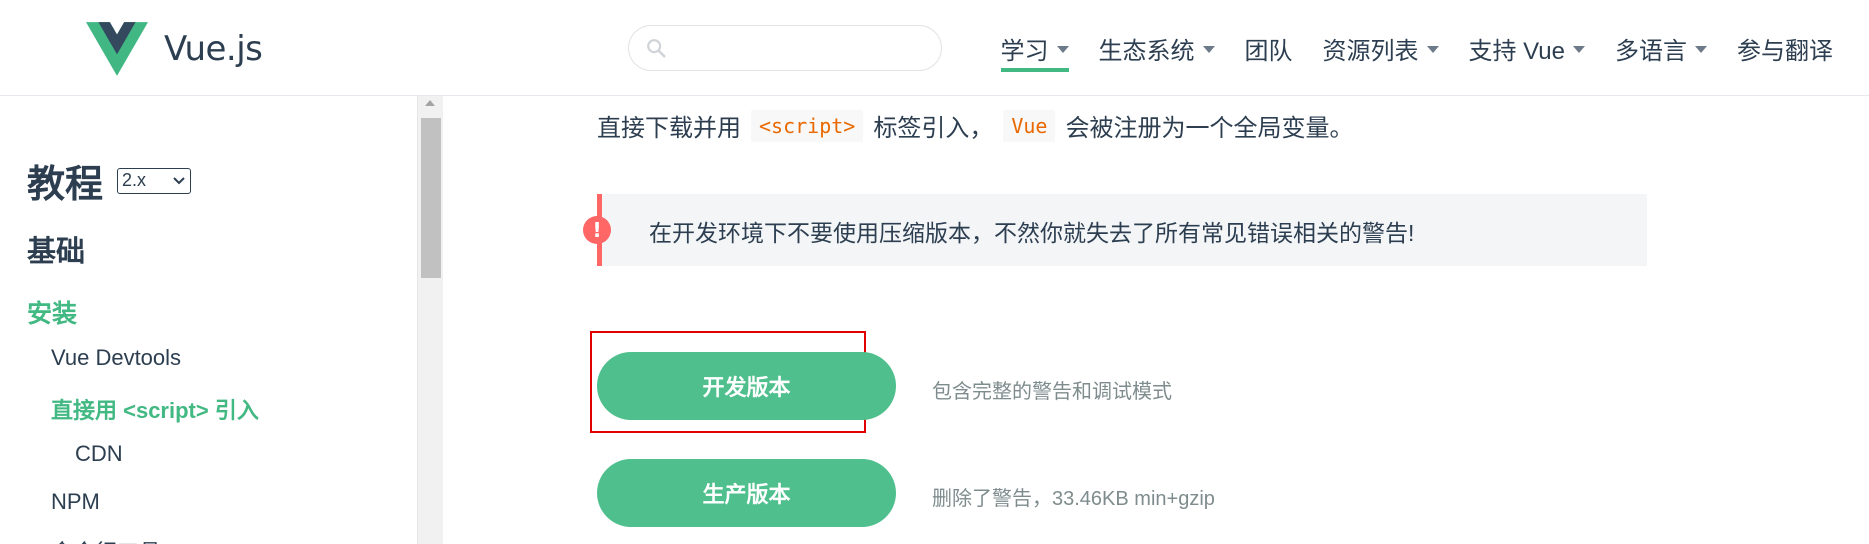  Describe the element at coordinates (1209, 128) in the screenshot. I see `intro-suffix: 会被注册为一个全局变量。` at that location.